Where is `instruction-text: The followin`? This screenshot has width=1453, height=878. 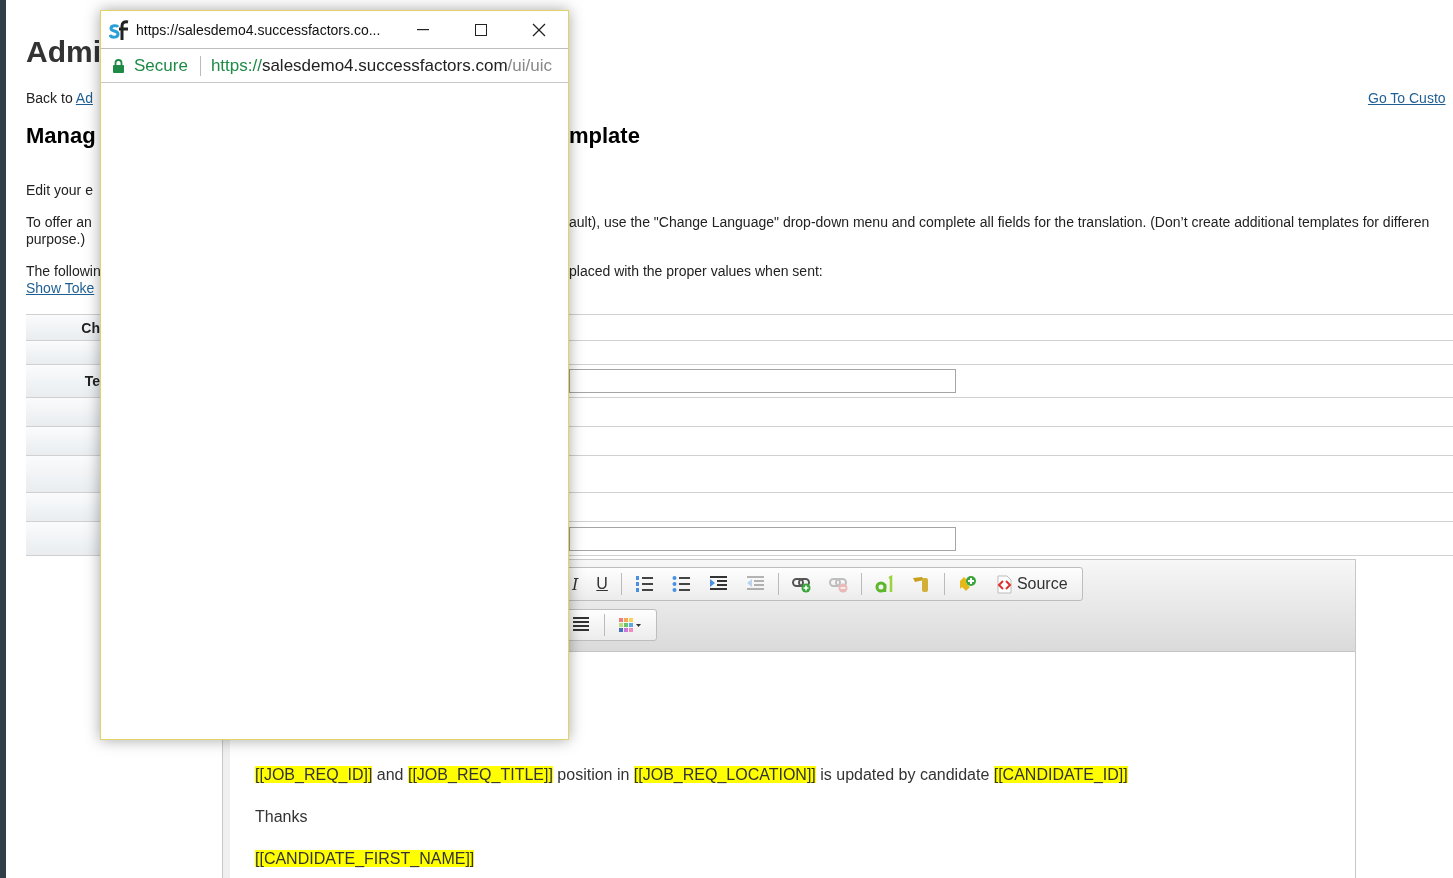 instruction-text: The followin is located at coordinates (63, 271).